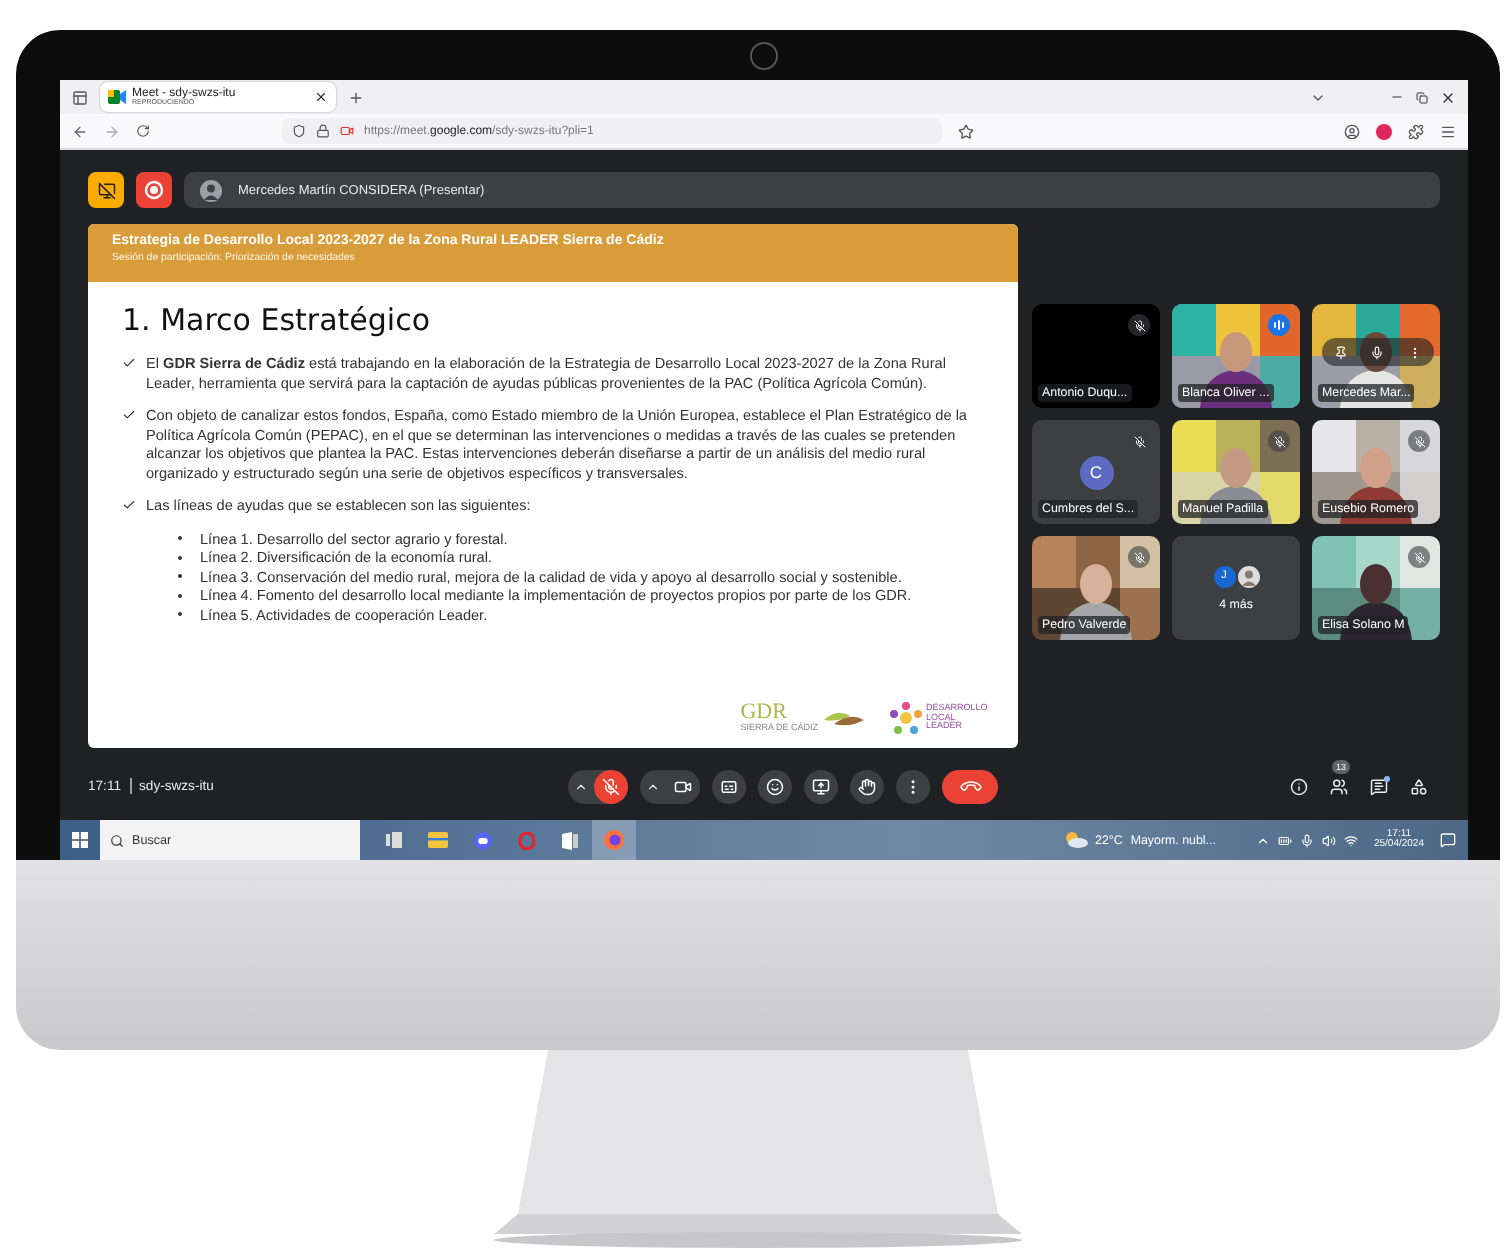  What do you see at coordinates (482, 840) in the screenshot?
I see `round-app-icon` at bounding box center [482, 840].